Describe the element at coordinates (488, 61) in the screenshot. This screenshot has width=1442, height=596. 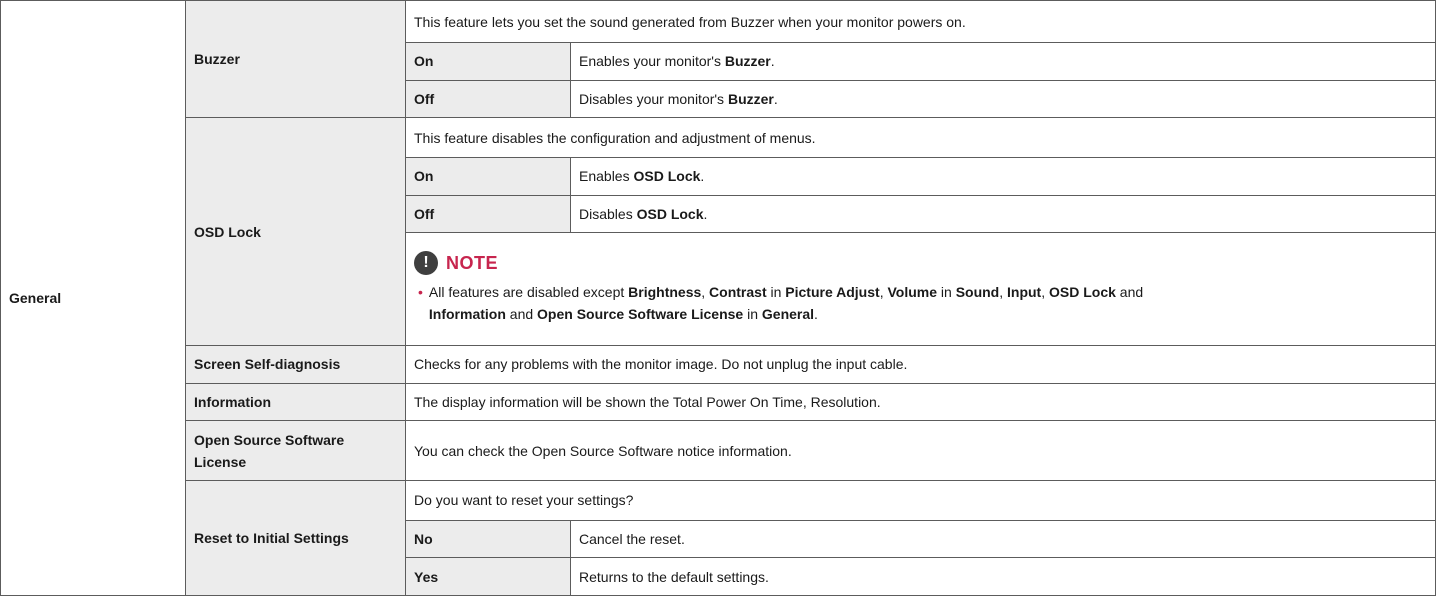
I see `buzzer-on-option: On` at that location.